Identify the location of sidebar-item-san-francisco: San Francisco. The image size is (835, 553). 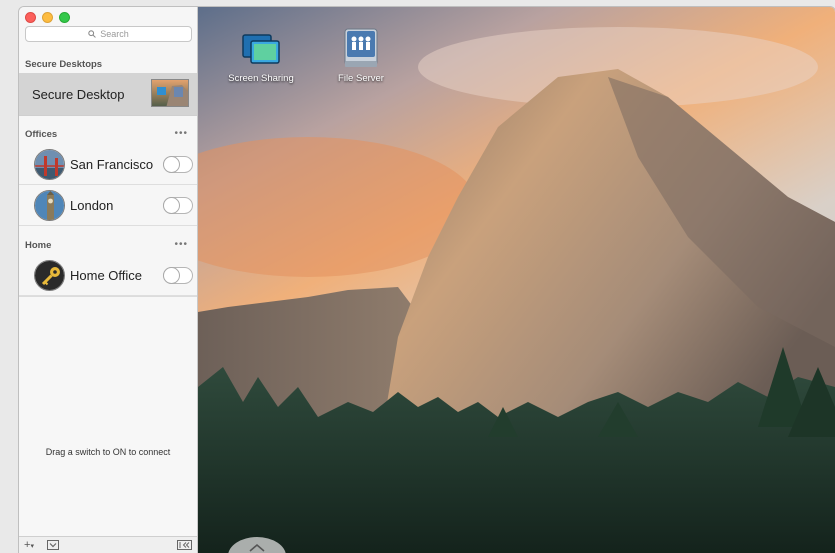
(108, 164).